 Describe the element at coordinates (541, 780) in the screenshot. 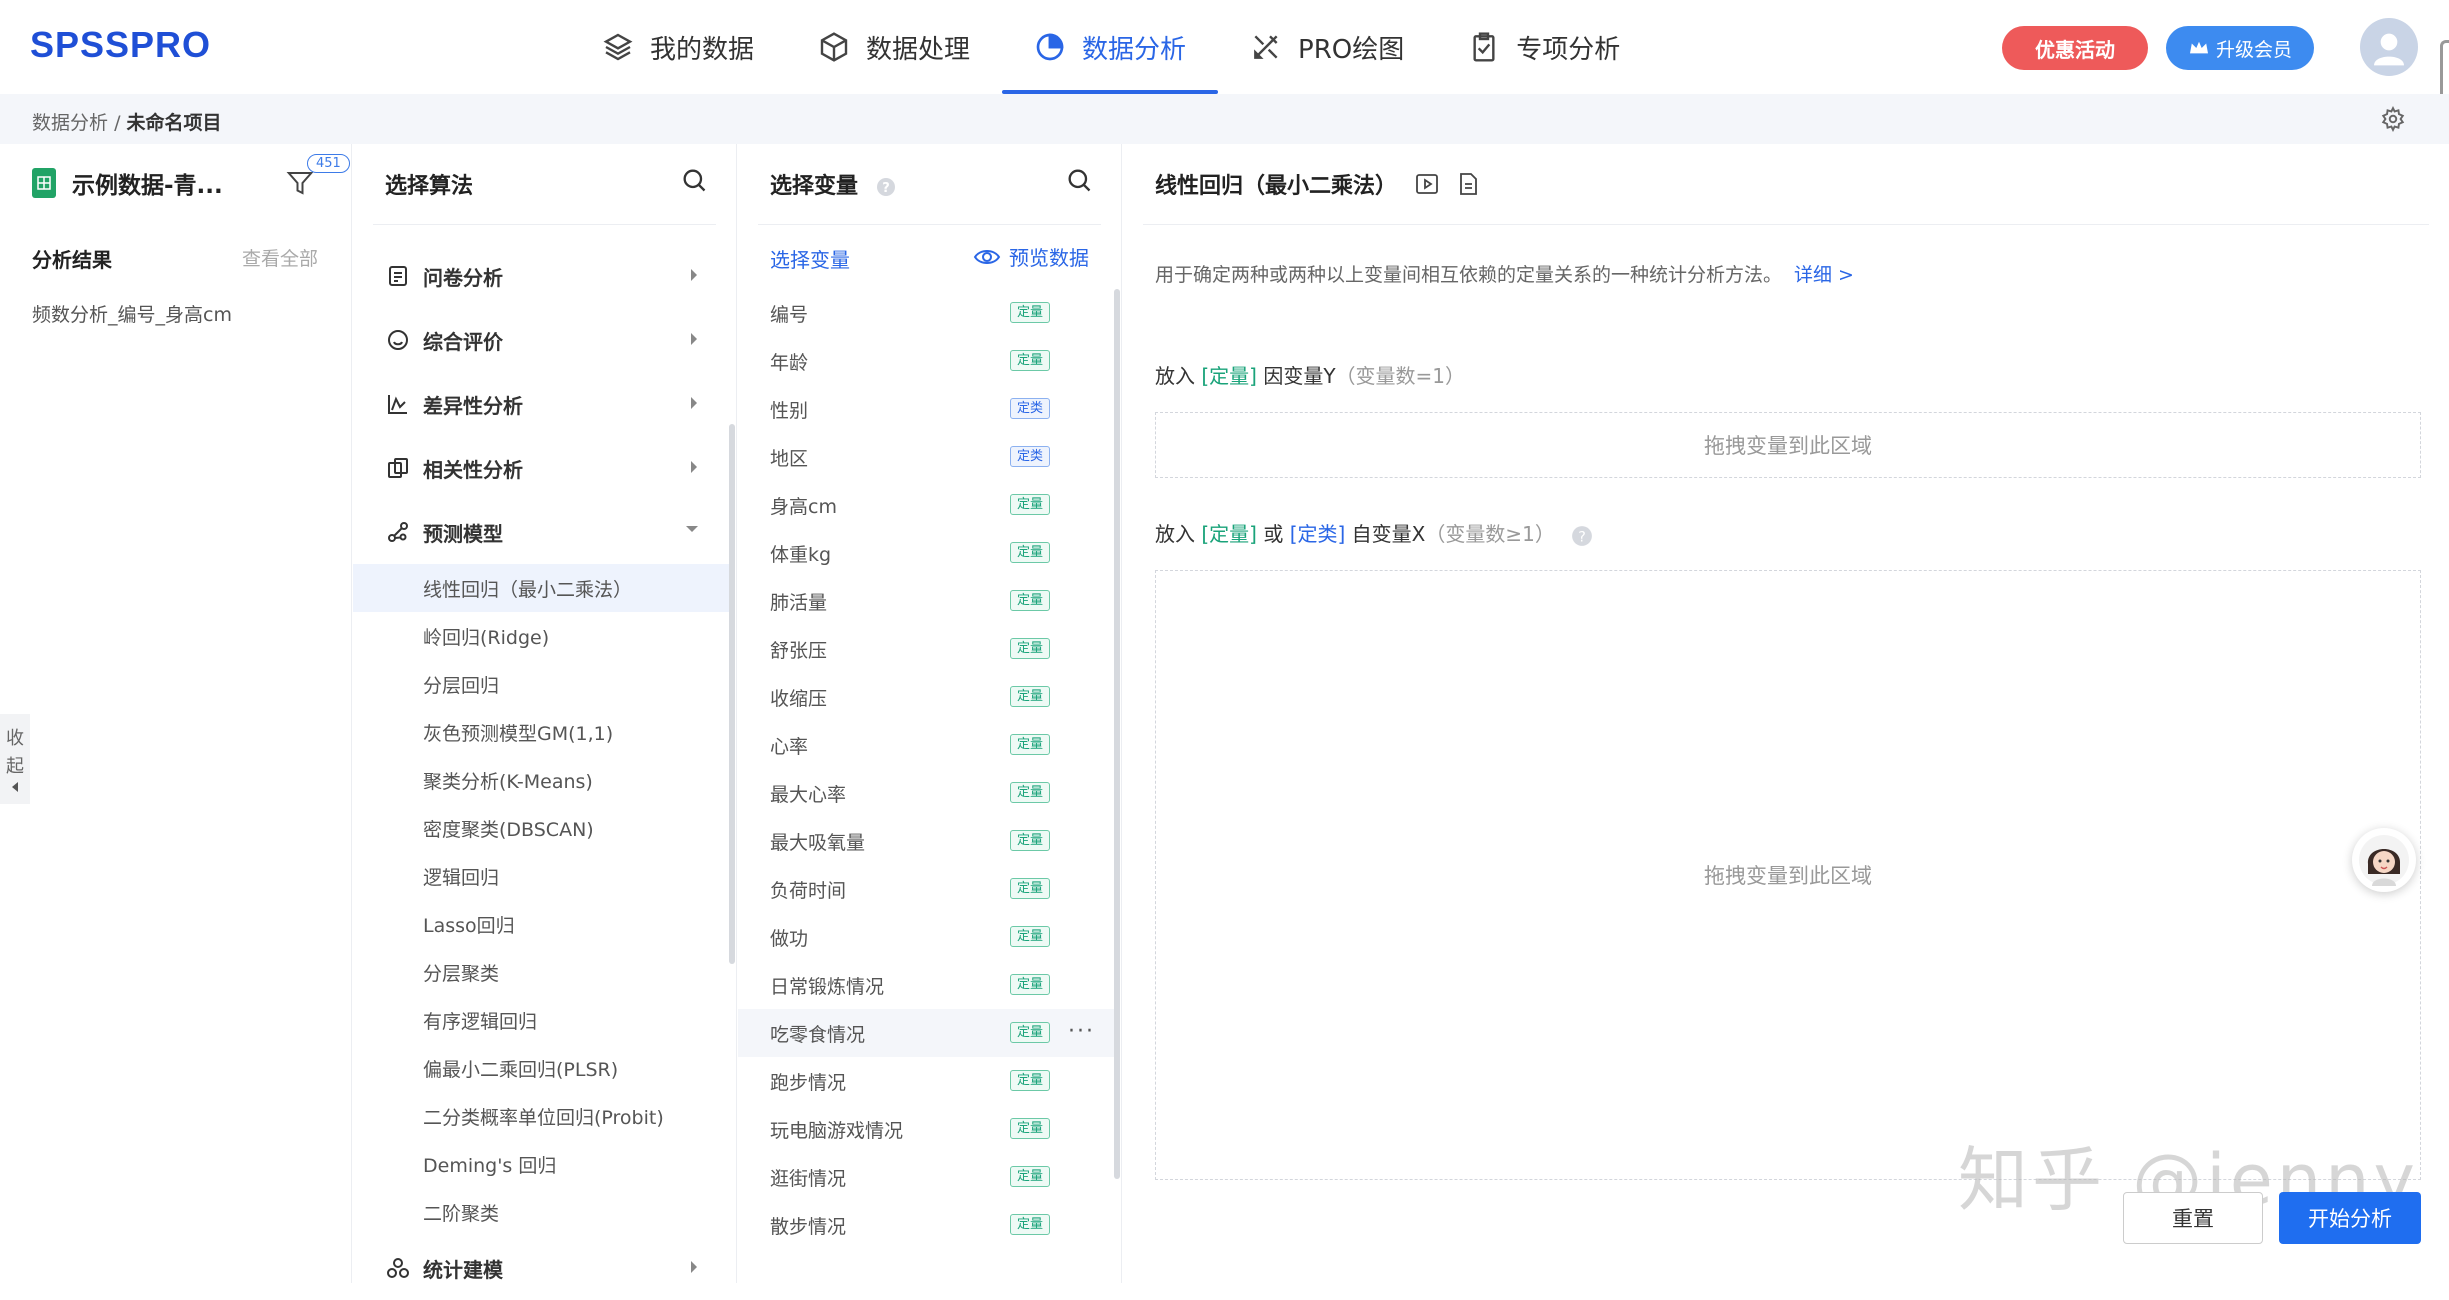

I see `model-item: 聚类分析(K-Means)` at that location.